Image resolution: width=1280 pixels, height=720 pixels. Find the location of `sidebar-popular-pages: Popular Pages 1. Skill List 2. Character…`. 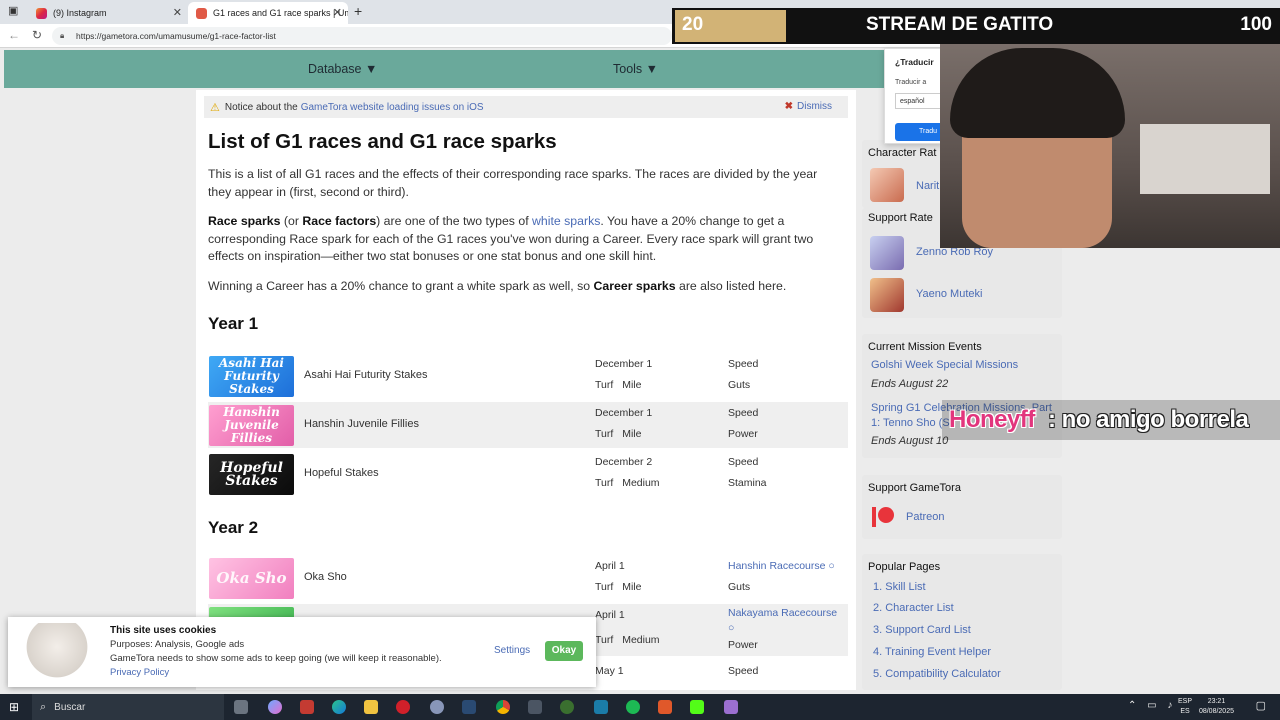

sidebar-popular-pages: Popular Pages 1. Skill List 2. Character… is located at coordinates (962, 622).